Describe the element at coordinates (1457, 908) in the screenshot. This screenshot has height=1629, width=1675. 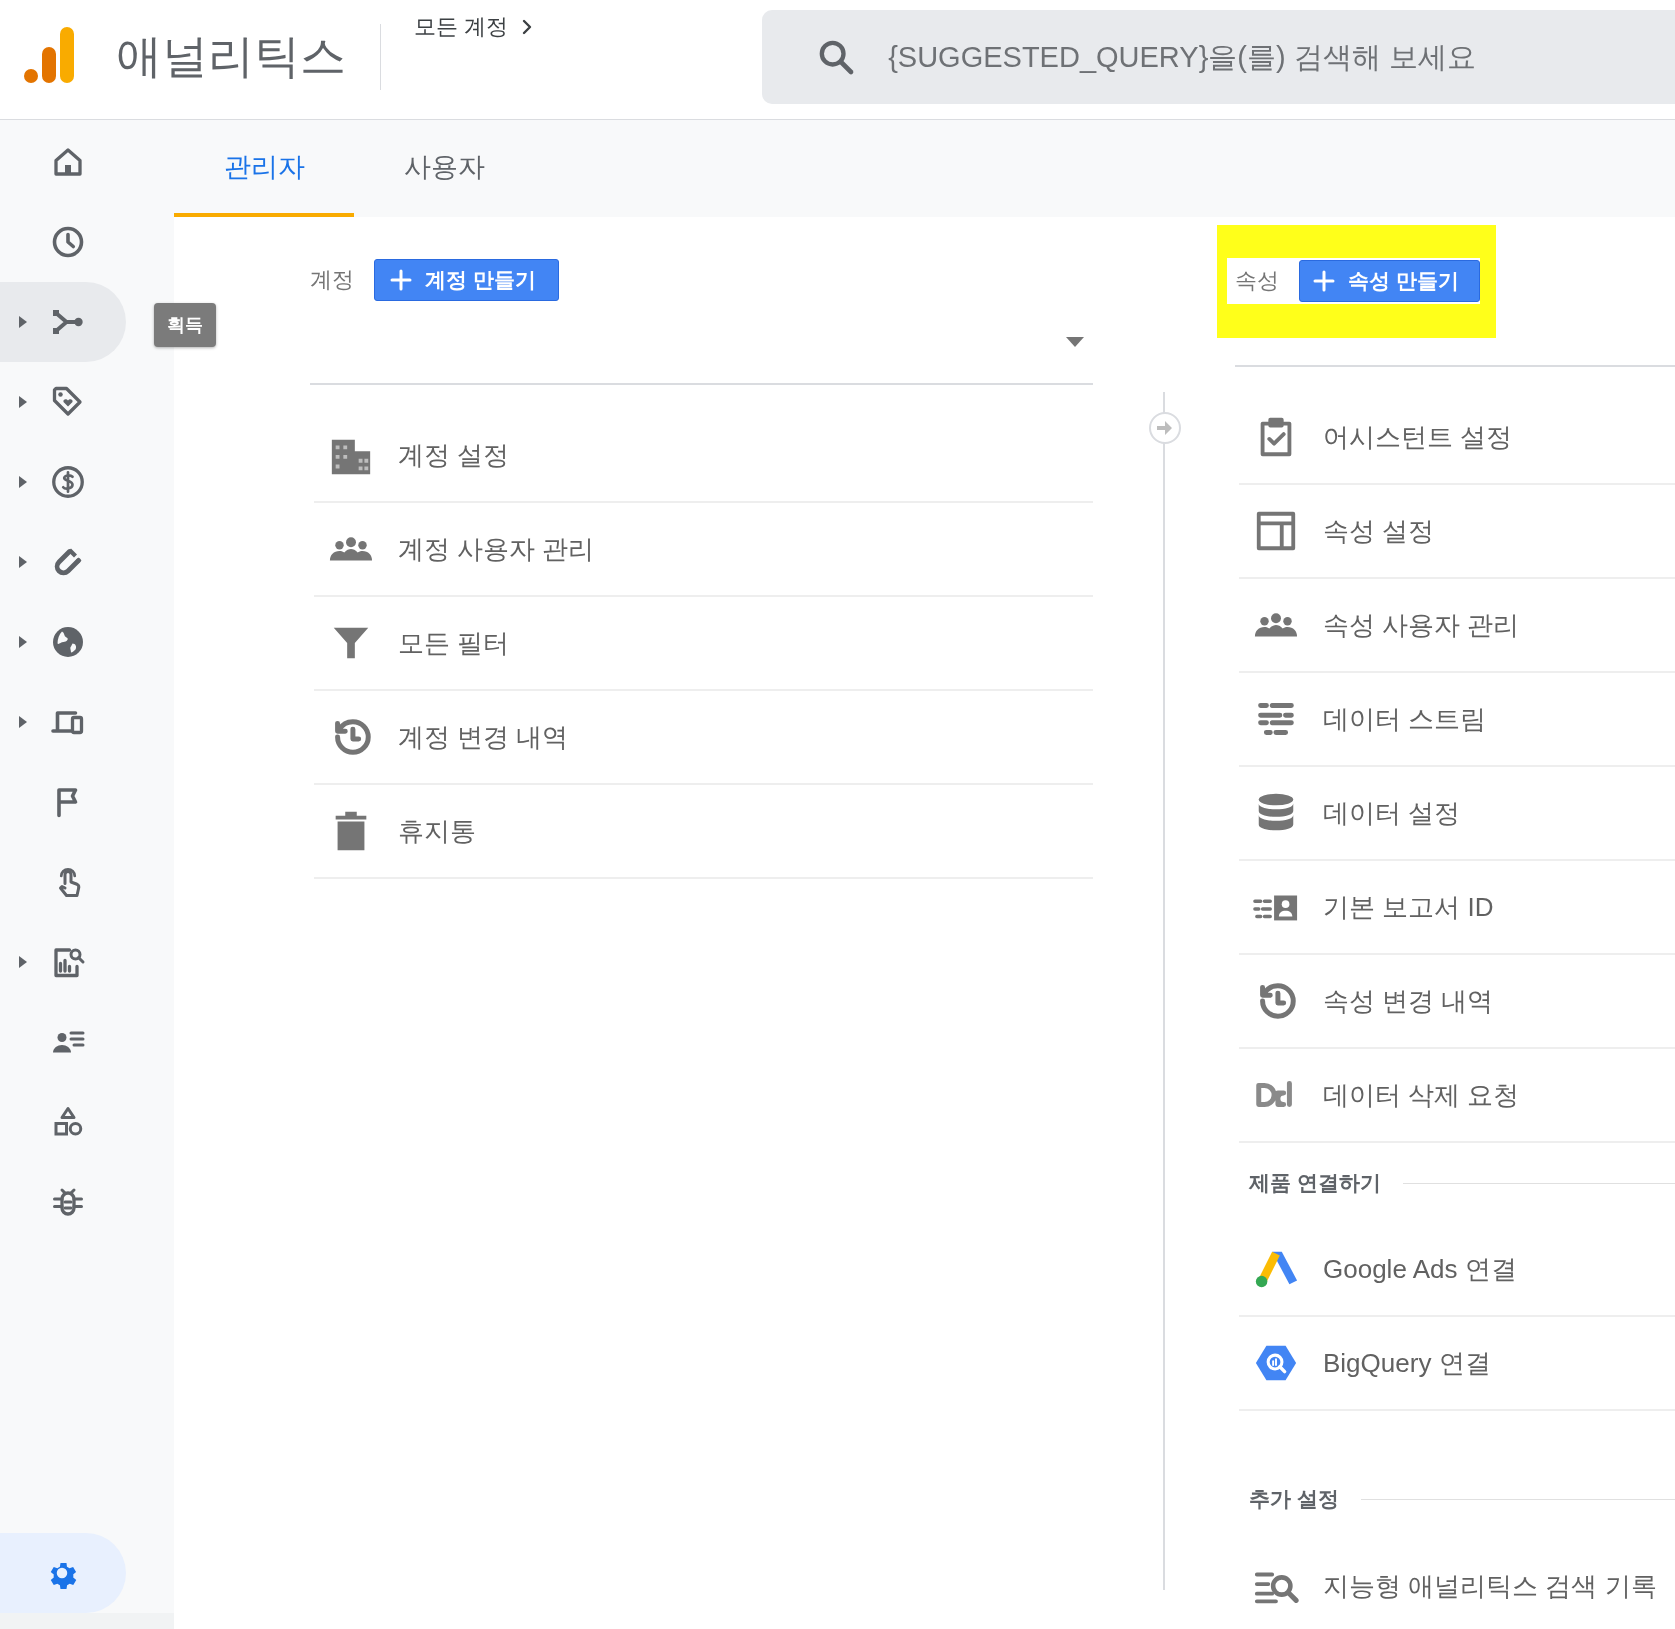
I see `menu-item: 기본 보고서 ID` at that location.